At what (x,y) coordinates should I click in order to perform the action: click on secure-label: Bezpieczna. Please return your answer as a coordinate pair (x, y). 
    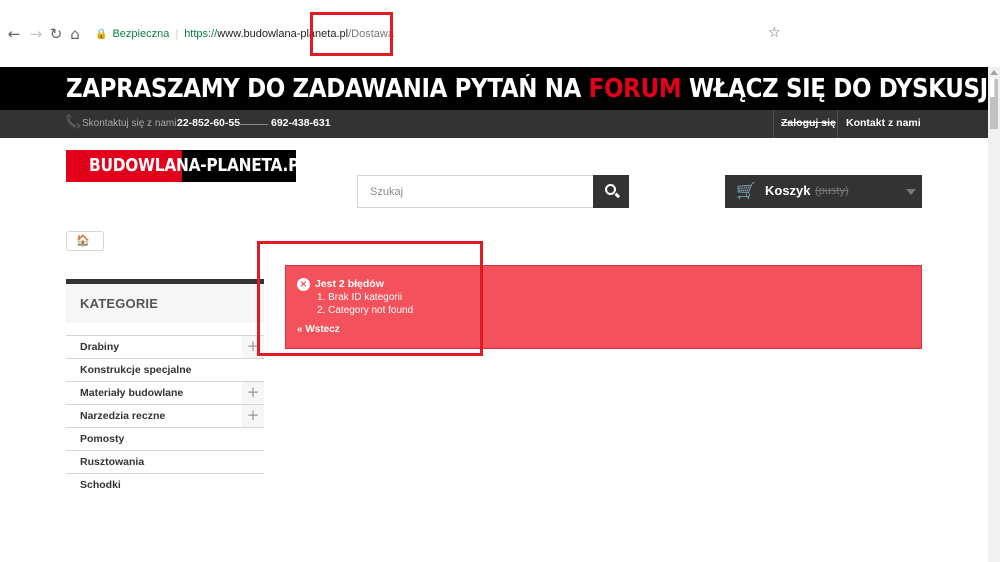
    Looking at the image, I should click on (141, 34).